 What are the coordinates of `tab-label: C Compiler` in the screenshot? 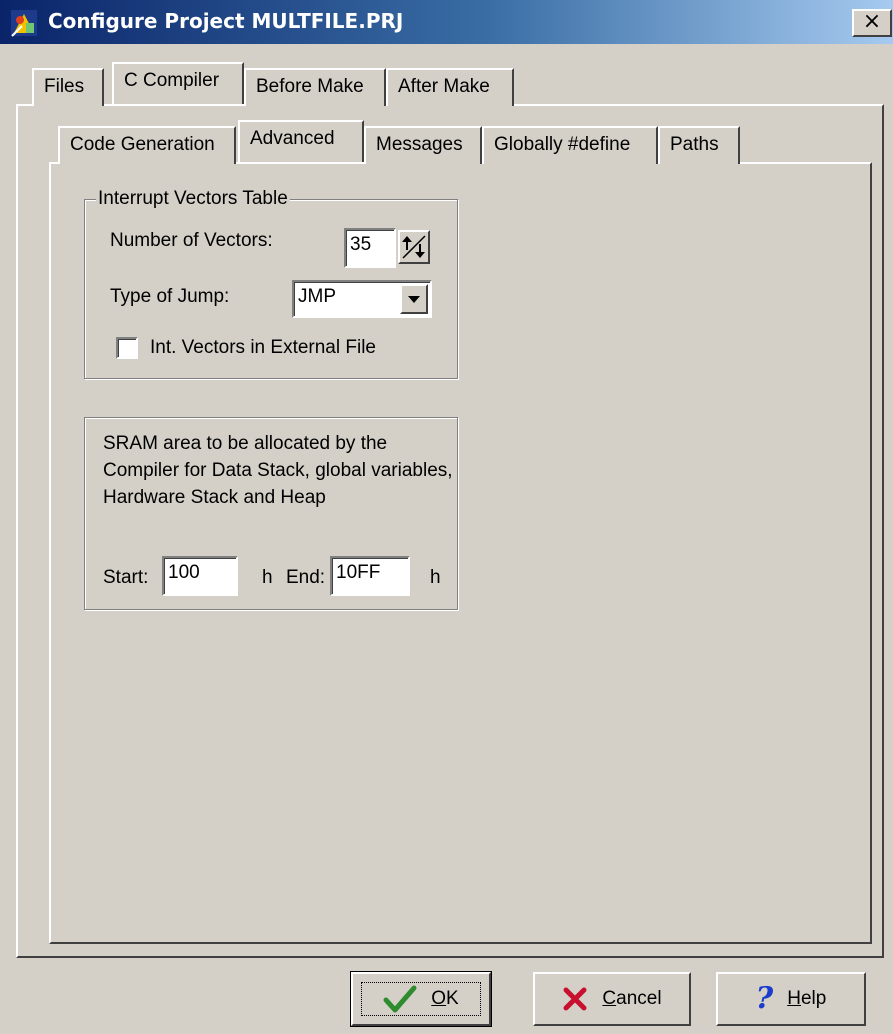 It's located at (172, 80).